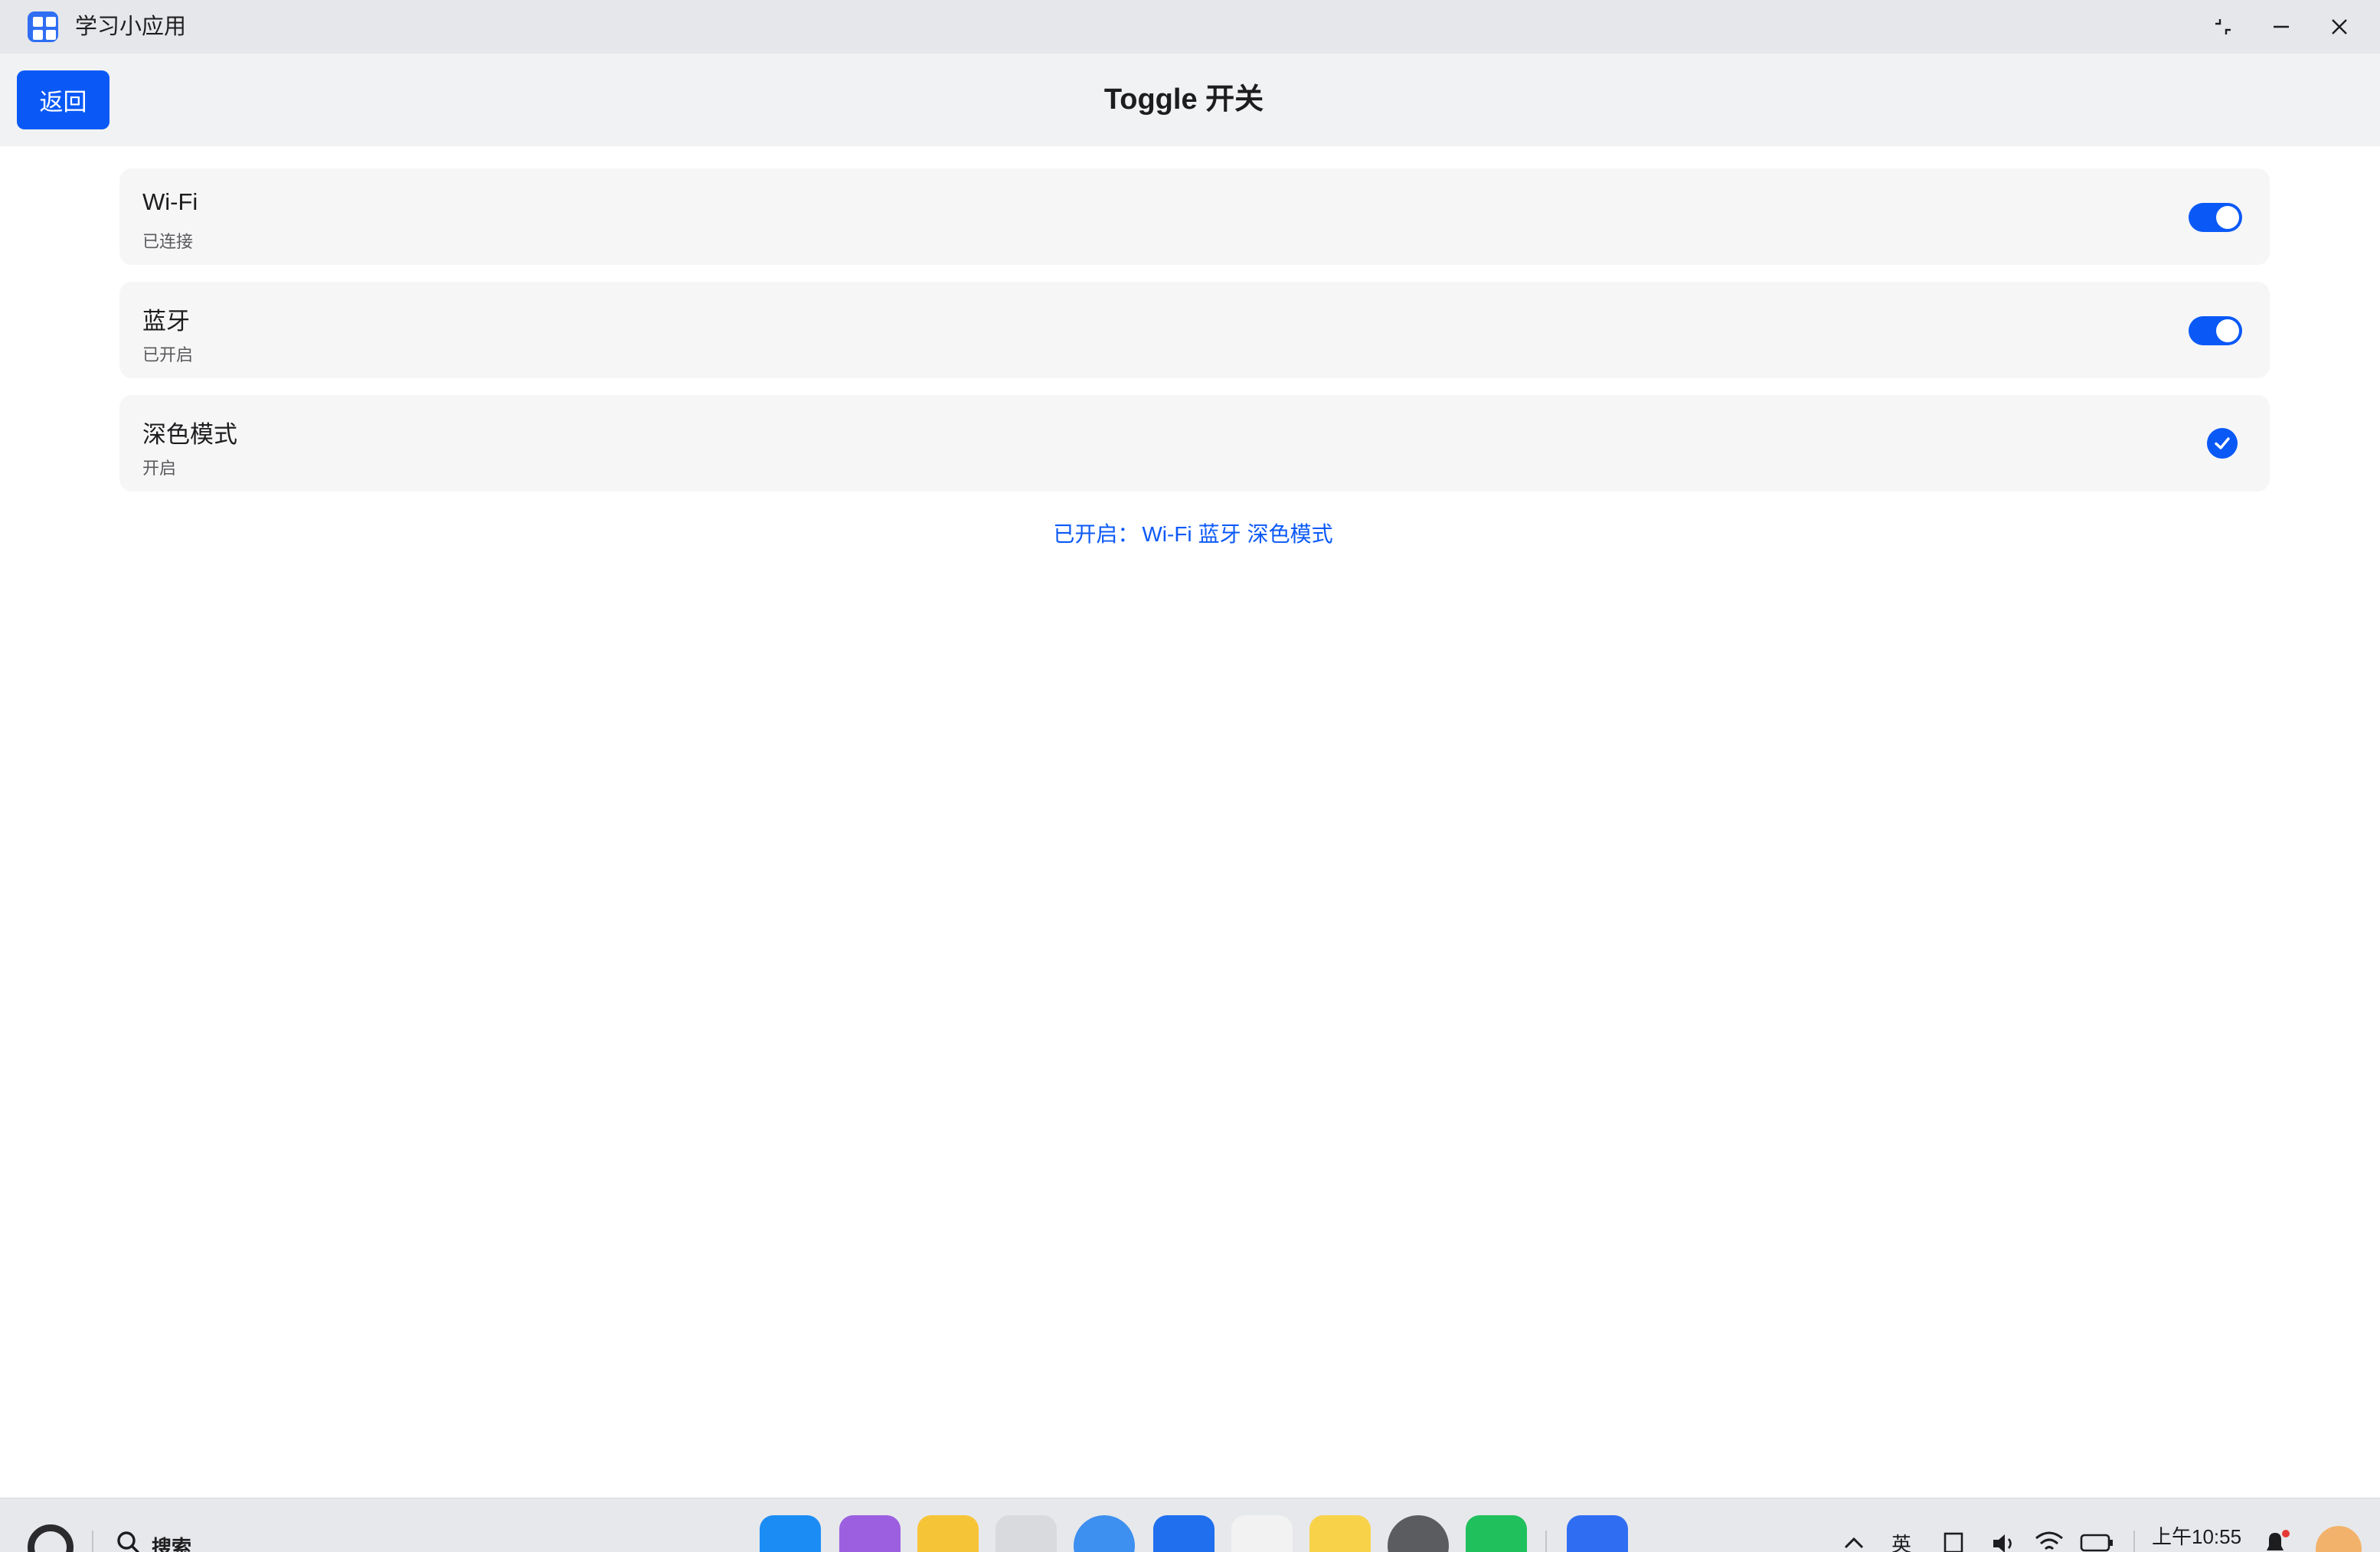  What do you see at coordinates (159, 469) in the screenshot?
I see `dark-mode-status: 开启` at bounding box center [159, 469].